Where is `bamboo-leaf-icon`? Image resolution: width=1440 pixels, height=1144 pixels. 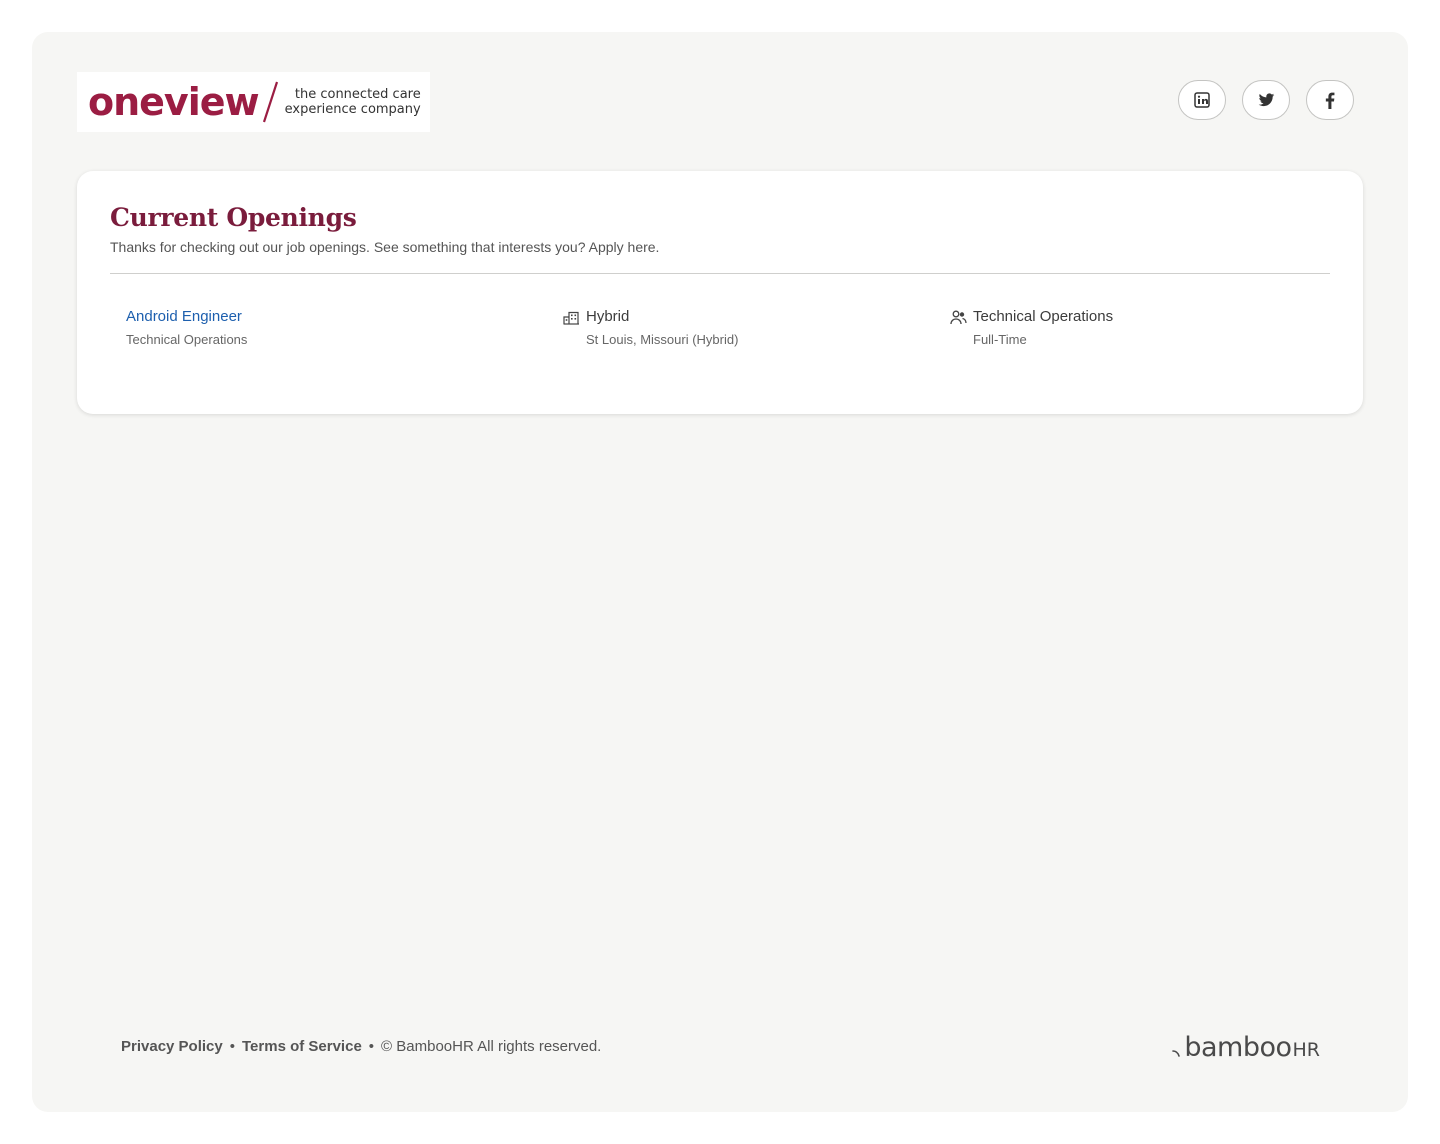
bamboo-leaf-icon is located at coordinates (1176, 1053).